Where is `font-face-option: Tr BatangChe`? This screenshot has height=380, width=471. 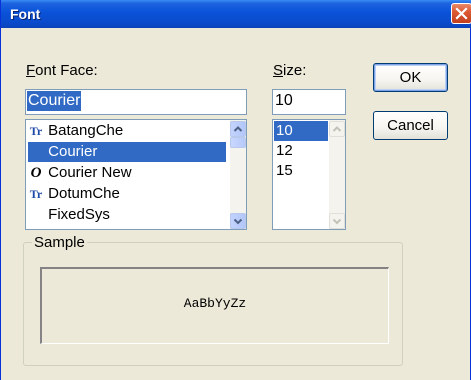
font-face-option: Tr BatangChe is located at coordinates (75, 131).